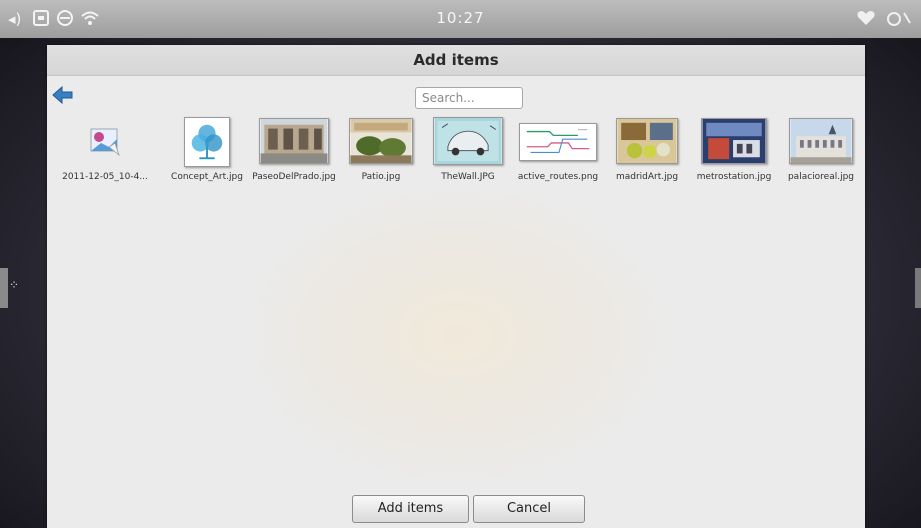  Describe the element at coordinates (105, 141) in the screenshot. I see `image-file-icon` at that location.